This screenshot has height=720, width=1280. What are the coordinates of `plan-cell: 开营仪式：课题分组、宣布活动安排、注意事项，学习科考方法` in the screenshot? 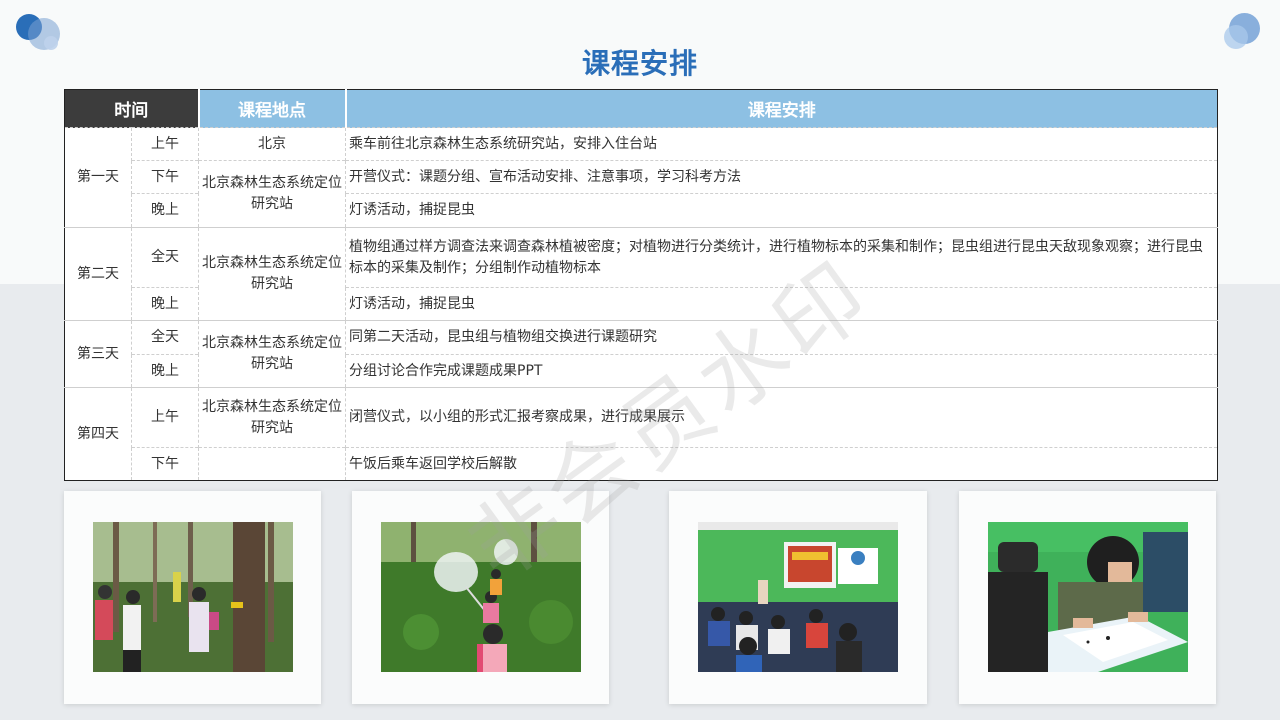 It's located at (781, 177).